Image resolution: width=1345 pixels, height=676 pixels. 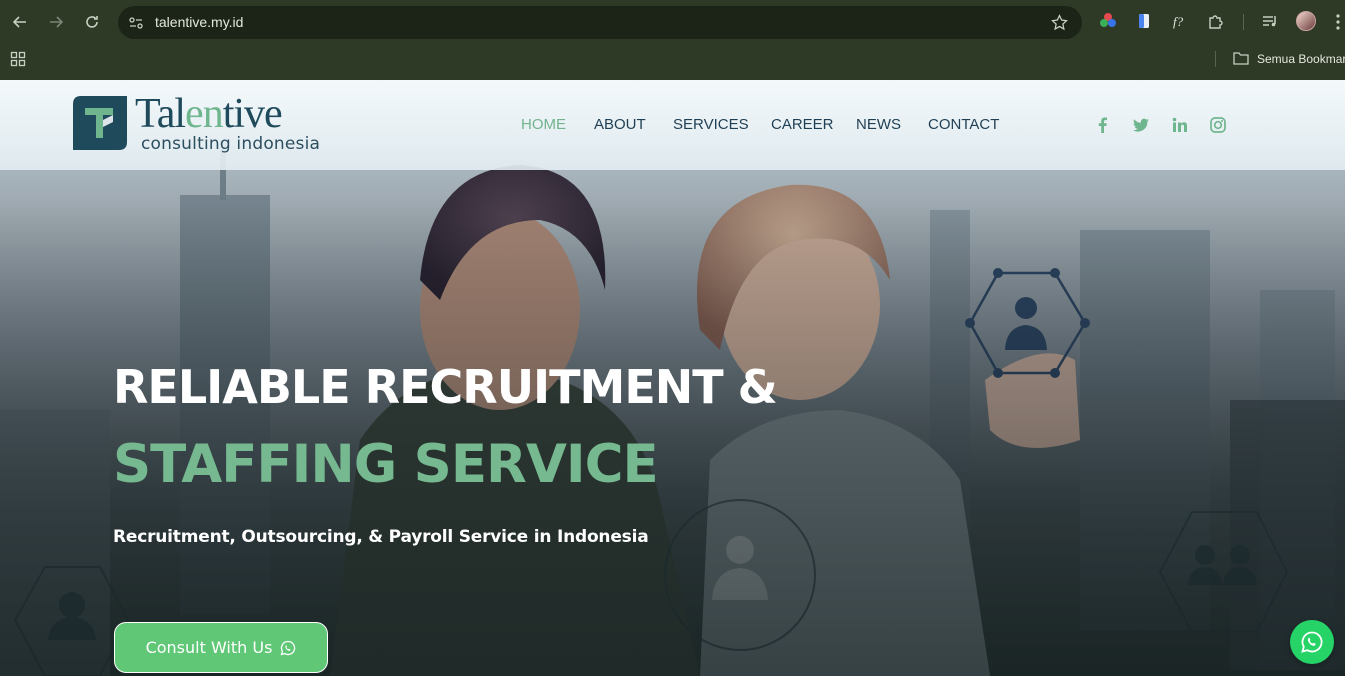 I want to click on bookmark-folder-label: Semua Bookmark, so click(x=1301, y=59).